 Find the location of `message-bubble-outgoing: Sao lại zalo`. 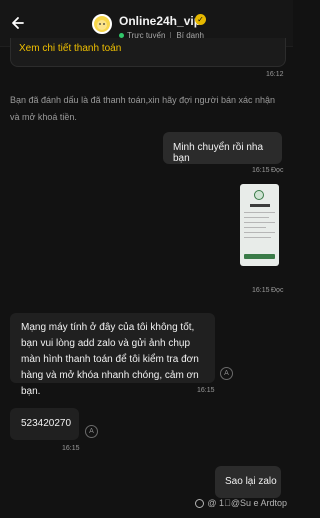

message-bubble-outgoing: Sao lại zalo is located at coordinates (248, 482).